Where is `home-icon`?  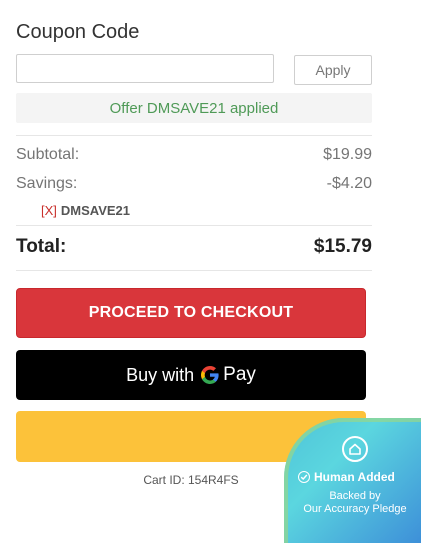 home-icon is located at coordinates (355, 449).